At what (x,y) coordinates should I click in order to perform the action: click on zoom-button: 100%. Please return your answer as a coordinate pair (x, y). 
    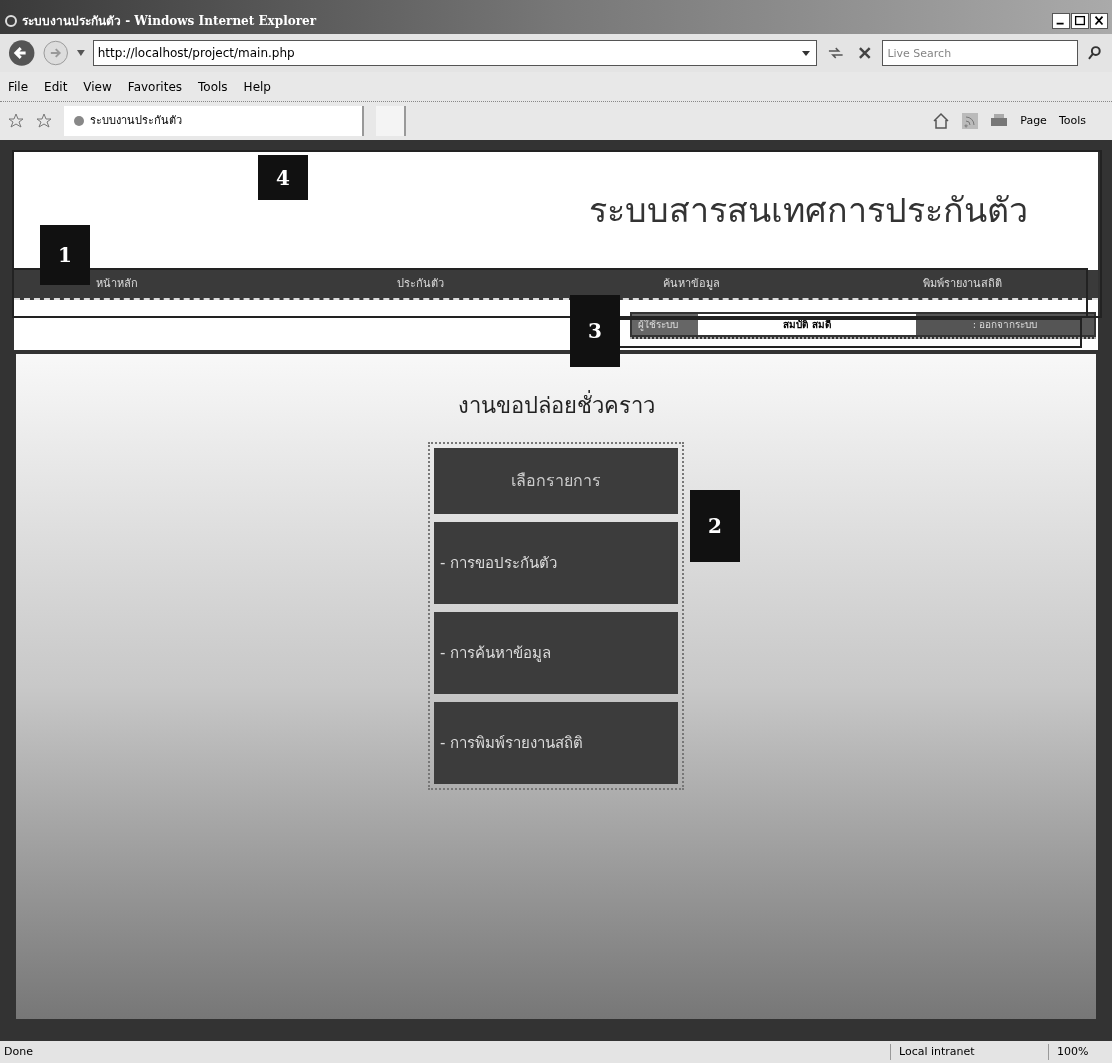
    Looking at the image, I should click on (1078, 1052).